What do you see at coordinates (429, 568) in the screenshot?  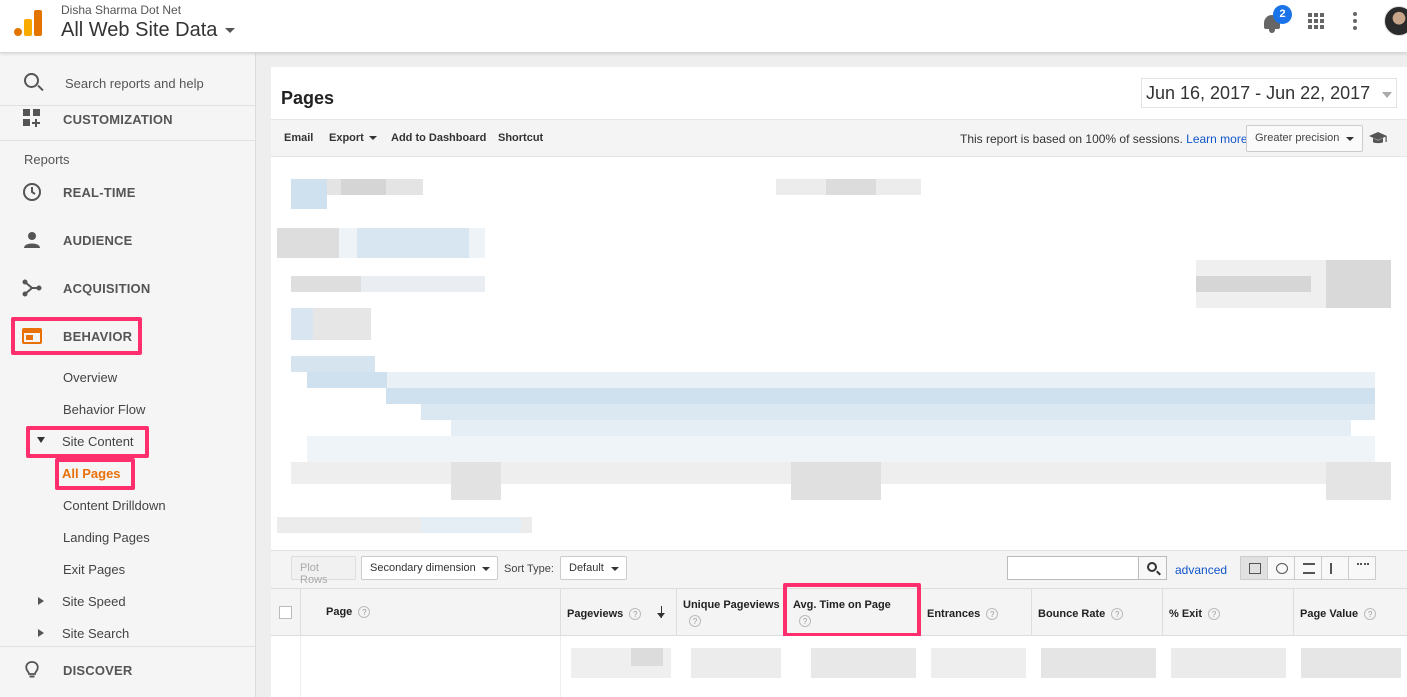 I see `secondary-dimension-select: Secondary dimension` at bounding box center [429, 568].